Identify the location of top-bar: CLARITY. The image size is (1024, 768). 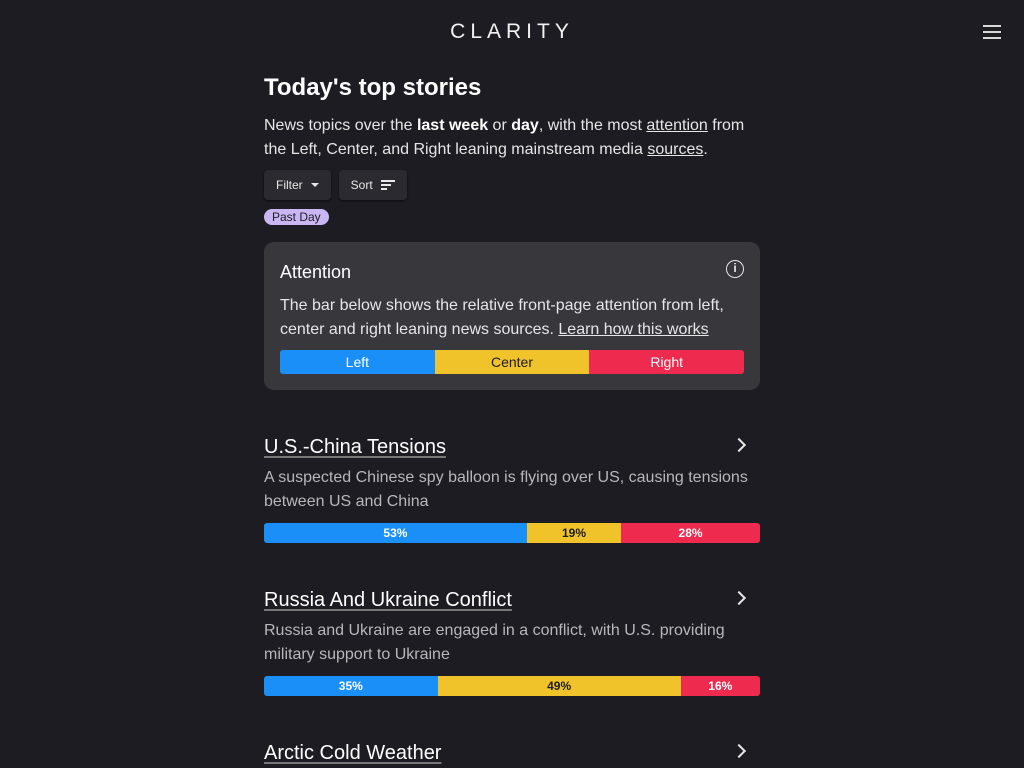
(512, 32).